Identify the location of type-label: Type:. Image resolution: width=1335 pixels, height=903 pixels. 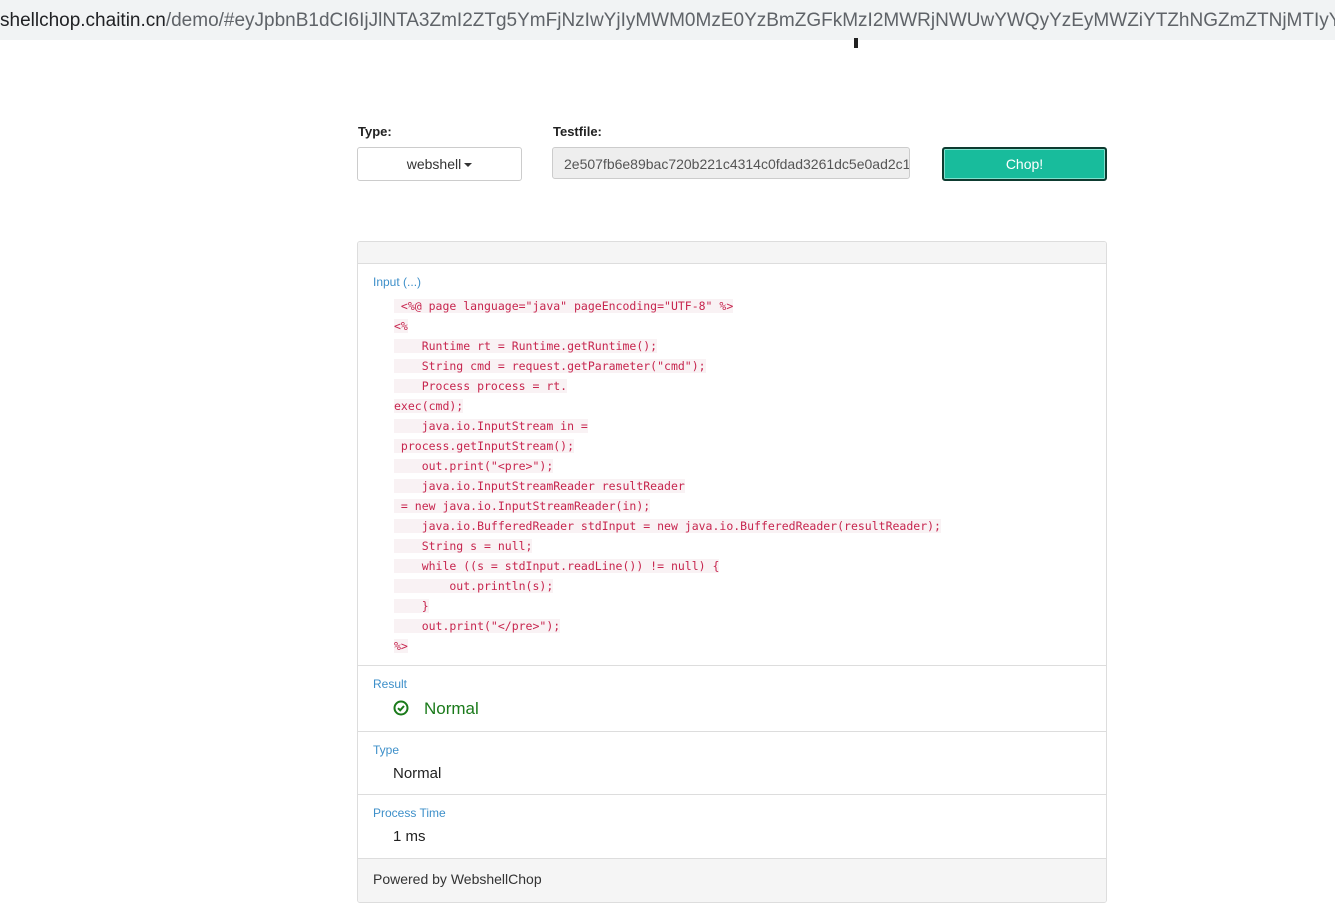
(375, 131).